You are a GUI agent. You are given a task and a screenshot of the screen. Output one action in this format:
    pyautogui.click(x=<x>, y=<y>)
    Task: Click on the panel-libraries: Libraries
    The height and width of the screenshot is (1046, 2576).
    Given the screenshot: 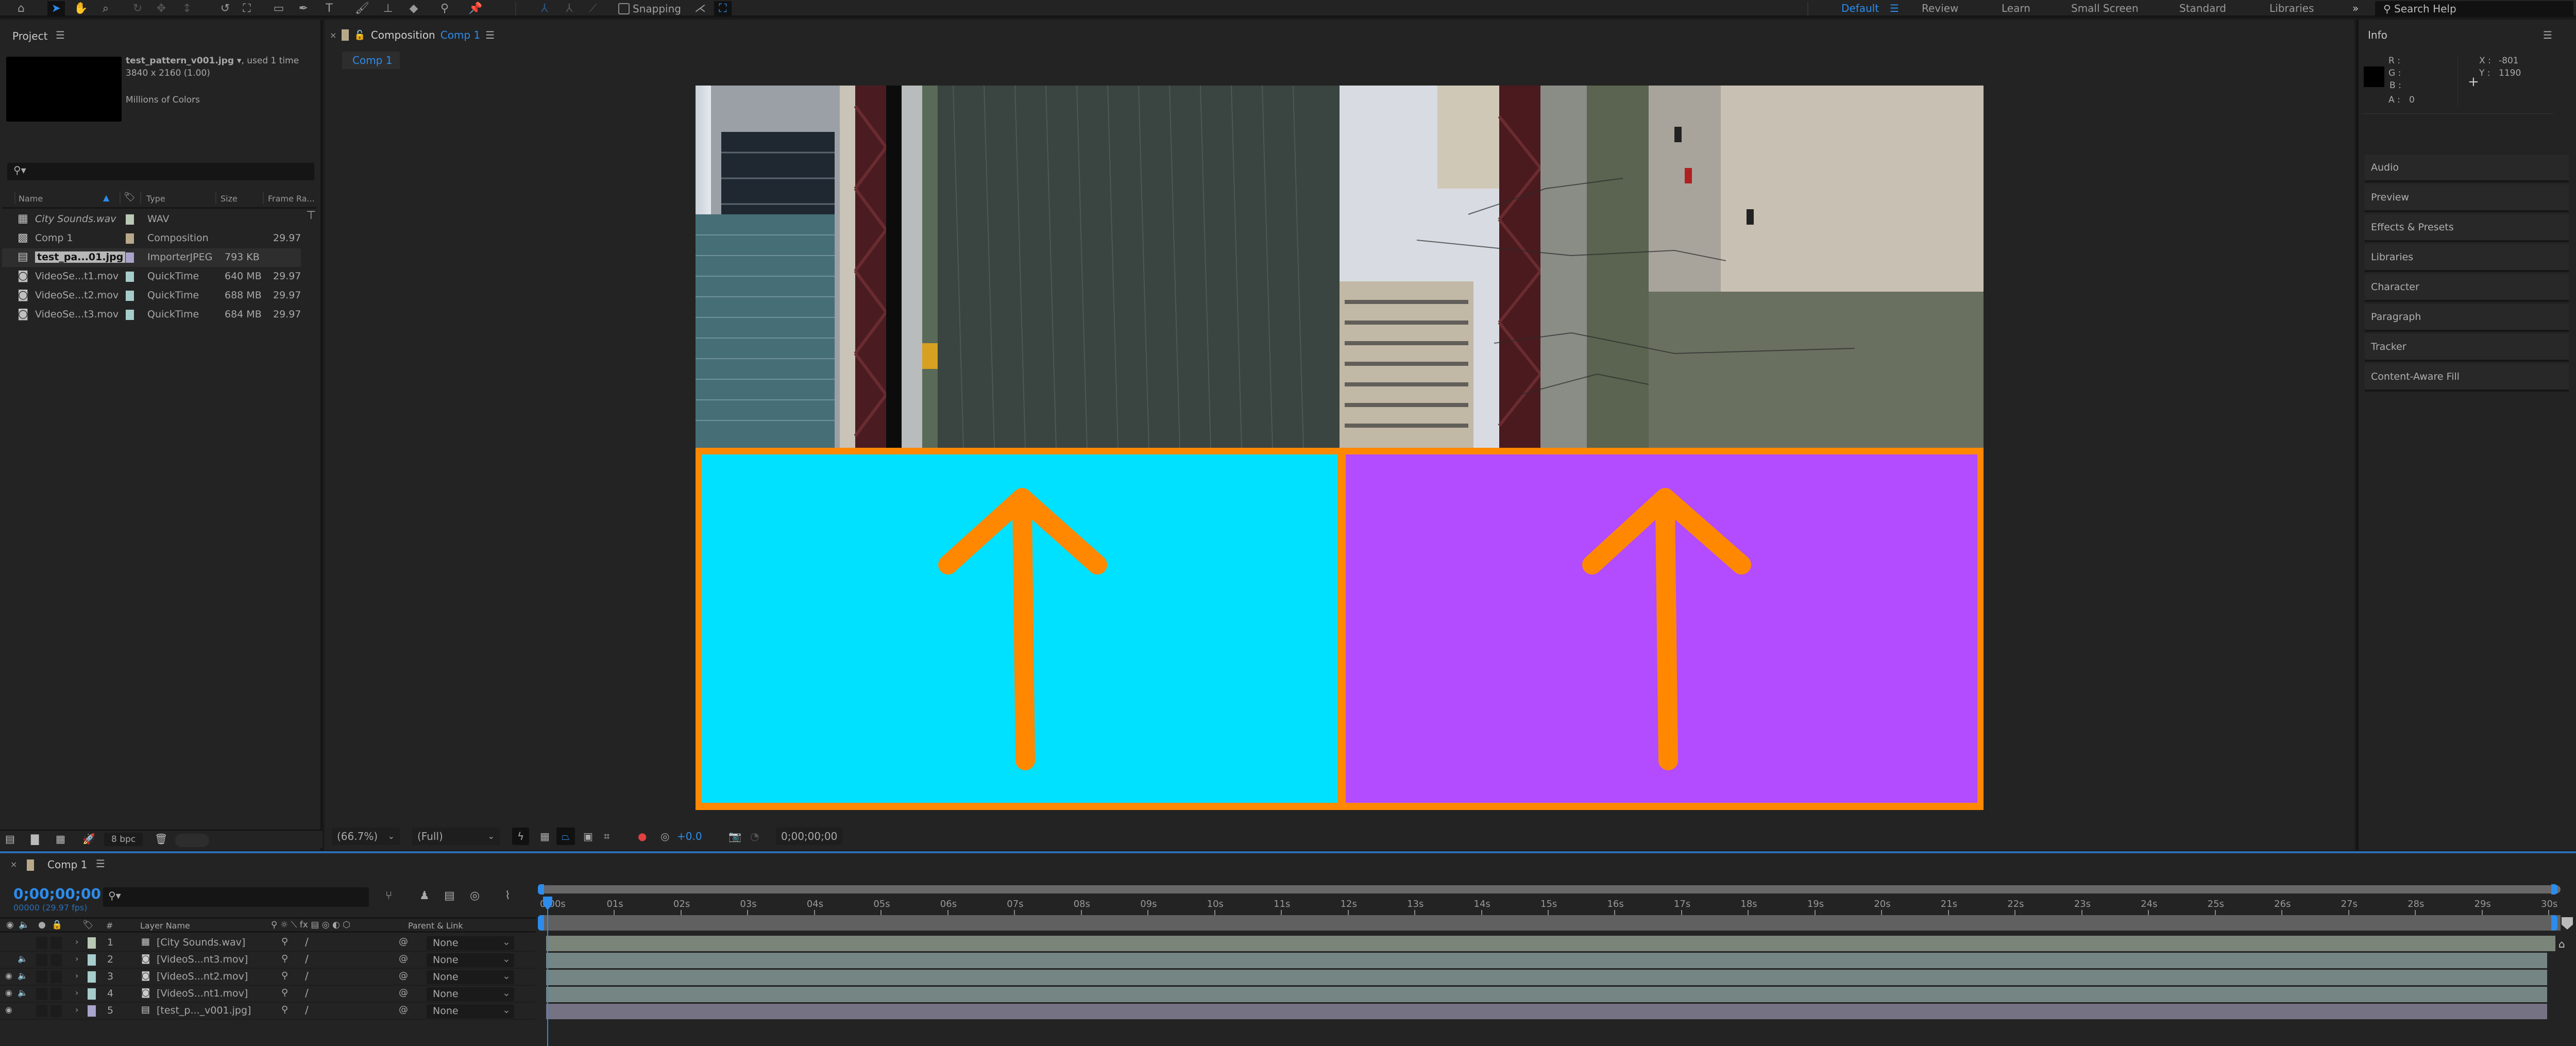 What is the action you would take?
    pyautogui.click(x=2467, y=258)
    